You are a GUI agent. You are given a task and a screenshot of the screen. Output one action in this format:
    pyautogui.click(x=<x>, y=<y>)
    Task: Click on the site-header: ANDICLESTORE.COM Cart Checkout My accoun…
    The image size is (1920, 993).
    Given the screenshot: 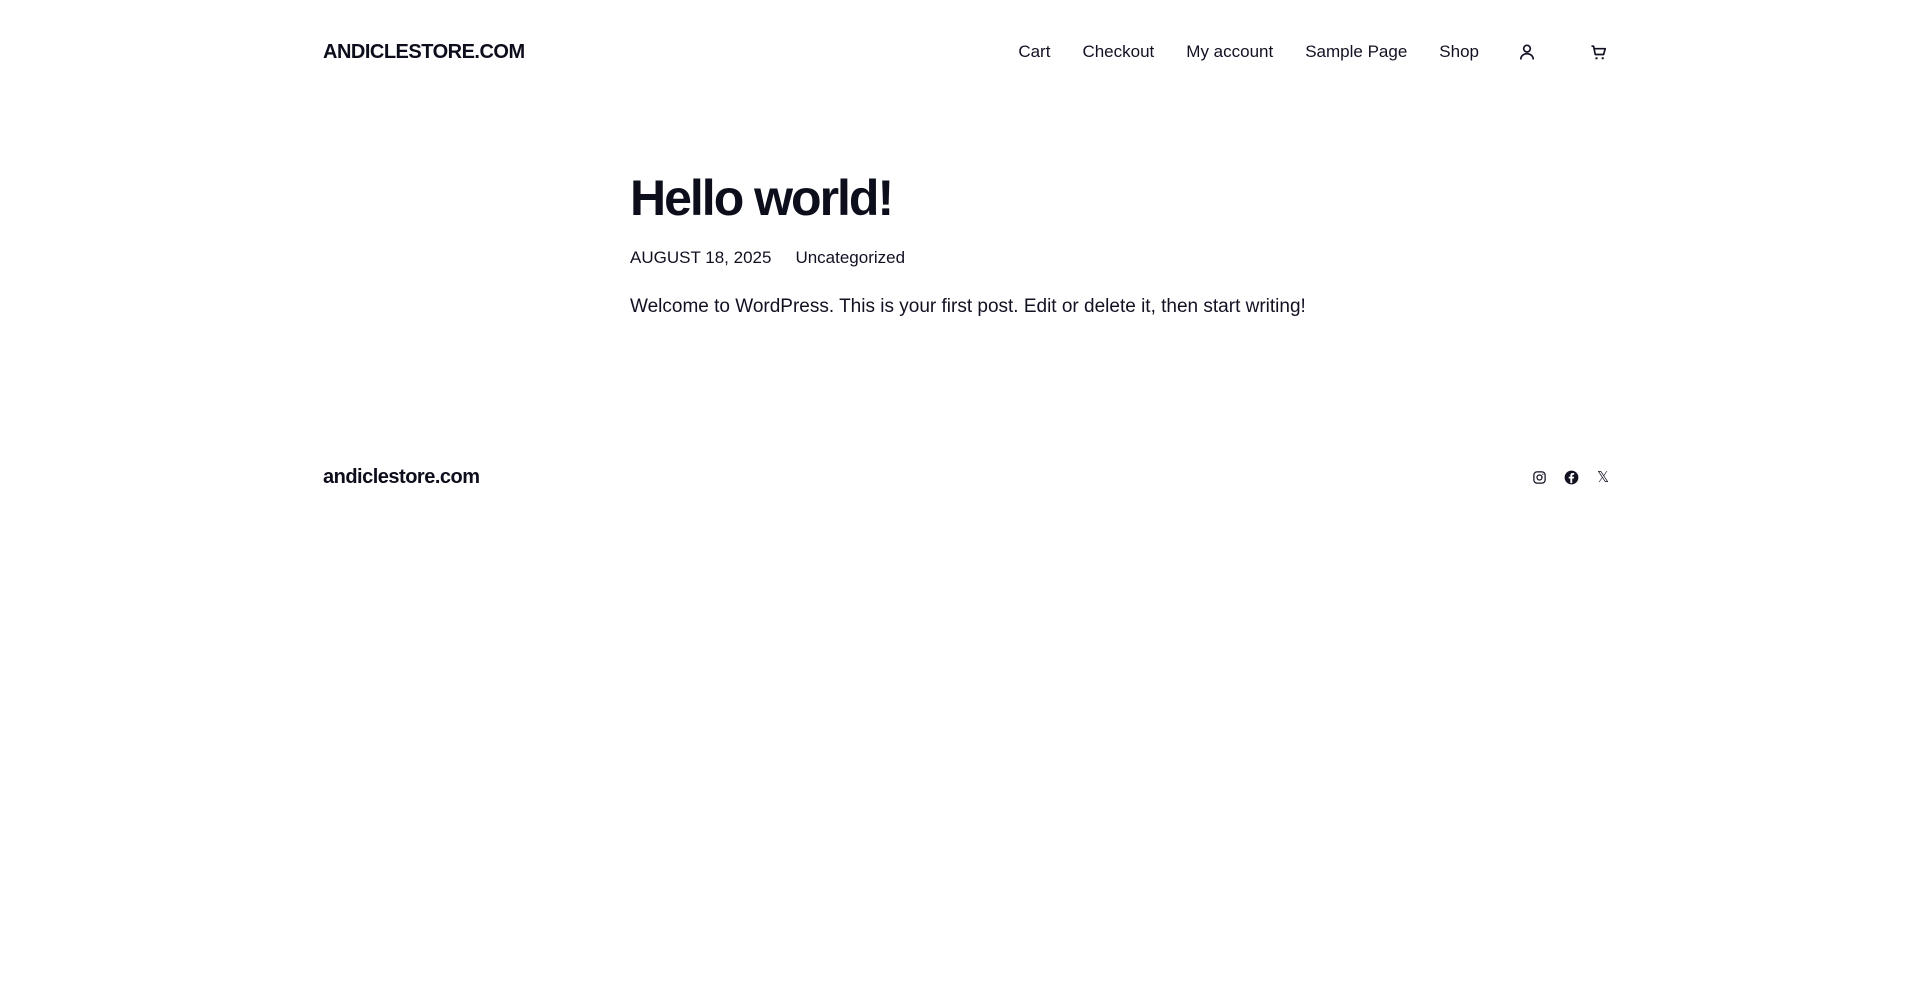 What is the action you would take?
    pyautogui.click(x=968, y=52)
    